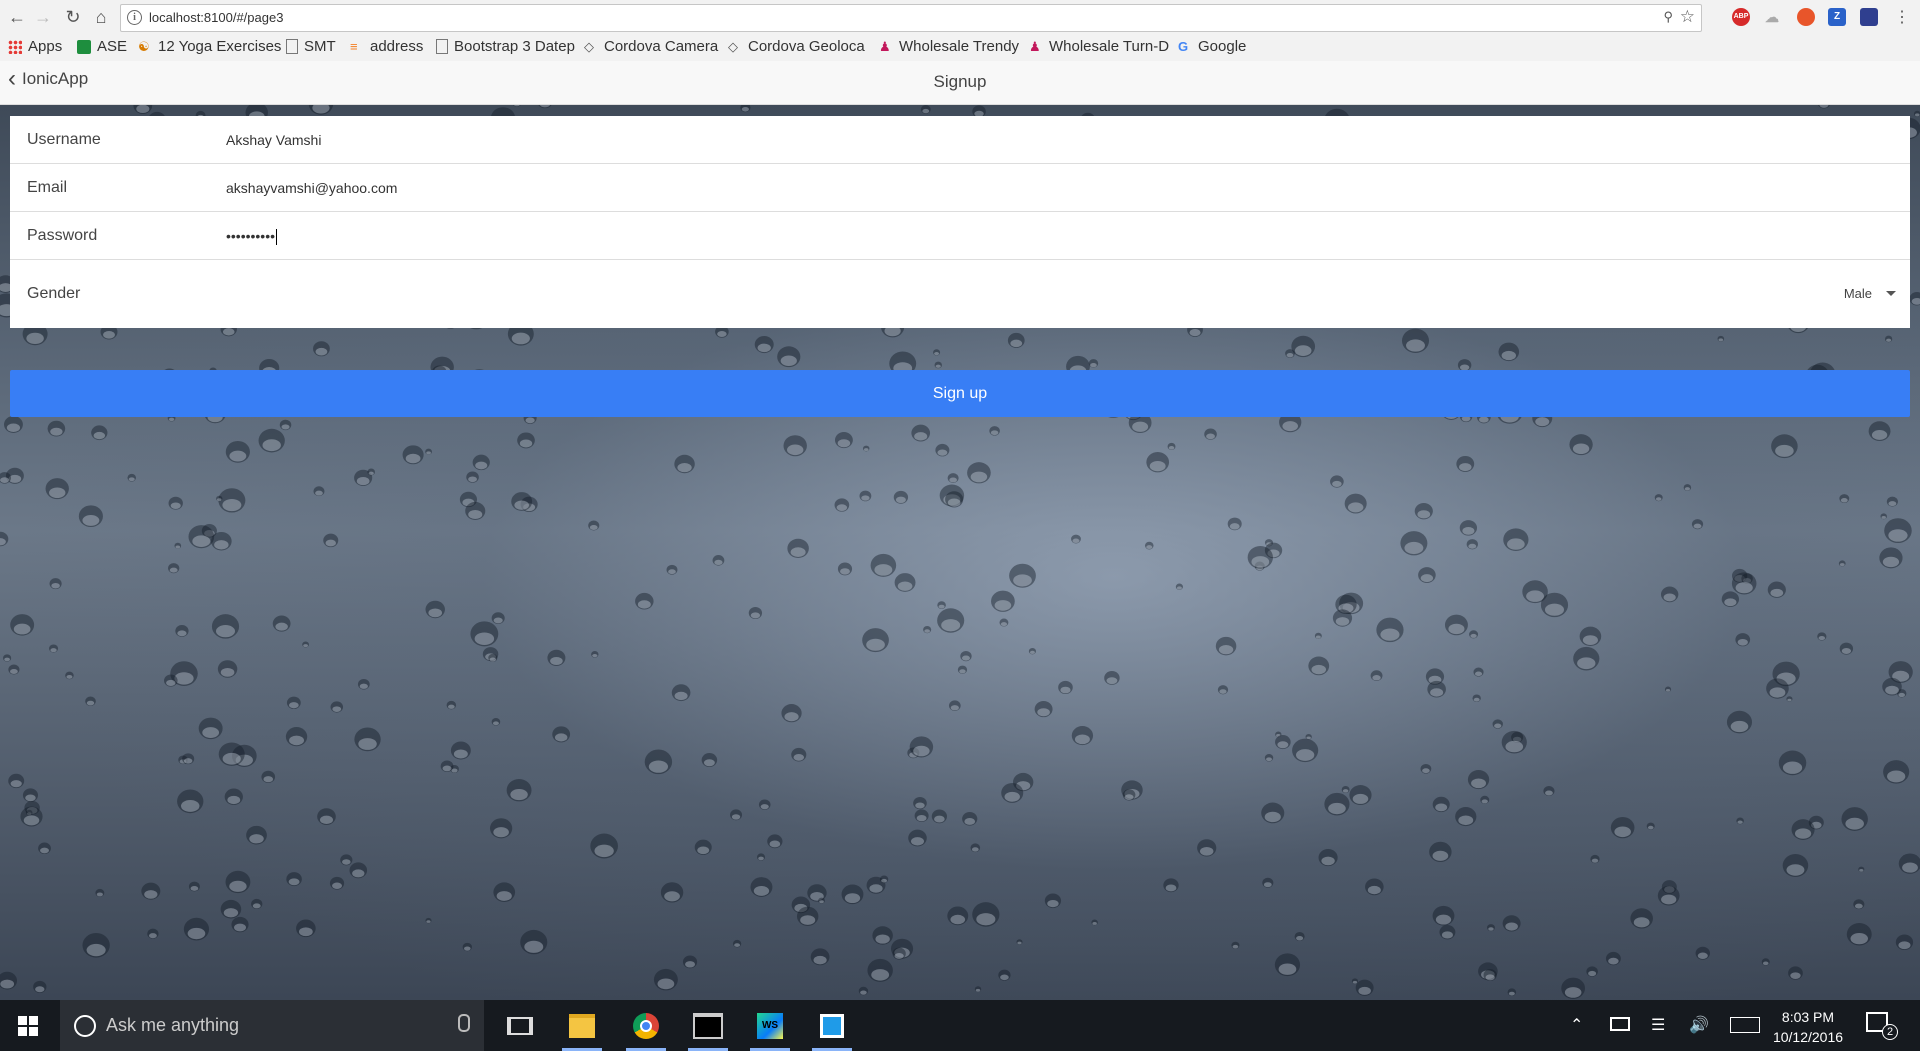 The image size is (1920, 1051). What do you see at coordinates (1741, 17) in the screenshot?
I see `adblock-extension-icon: ABP` at bounding box center [1741, 17].